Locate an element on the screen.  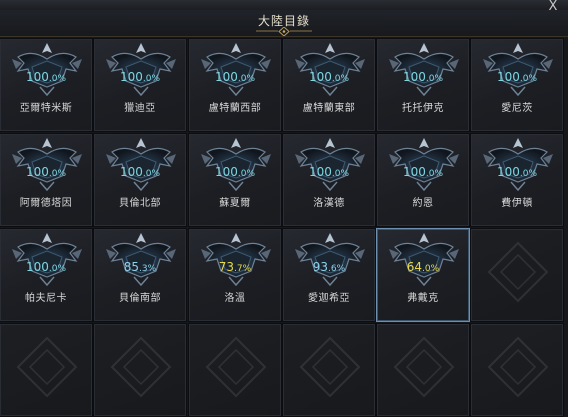
region-name: 托托伊克 is located at coordinates (423, 108).